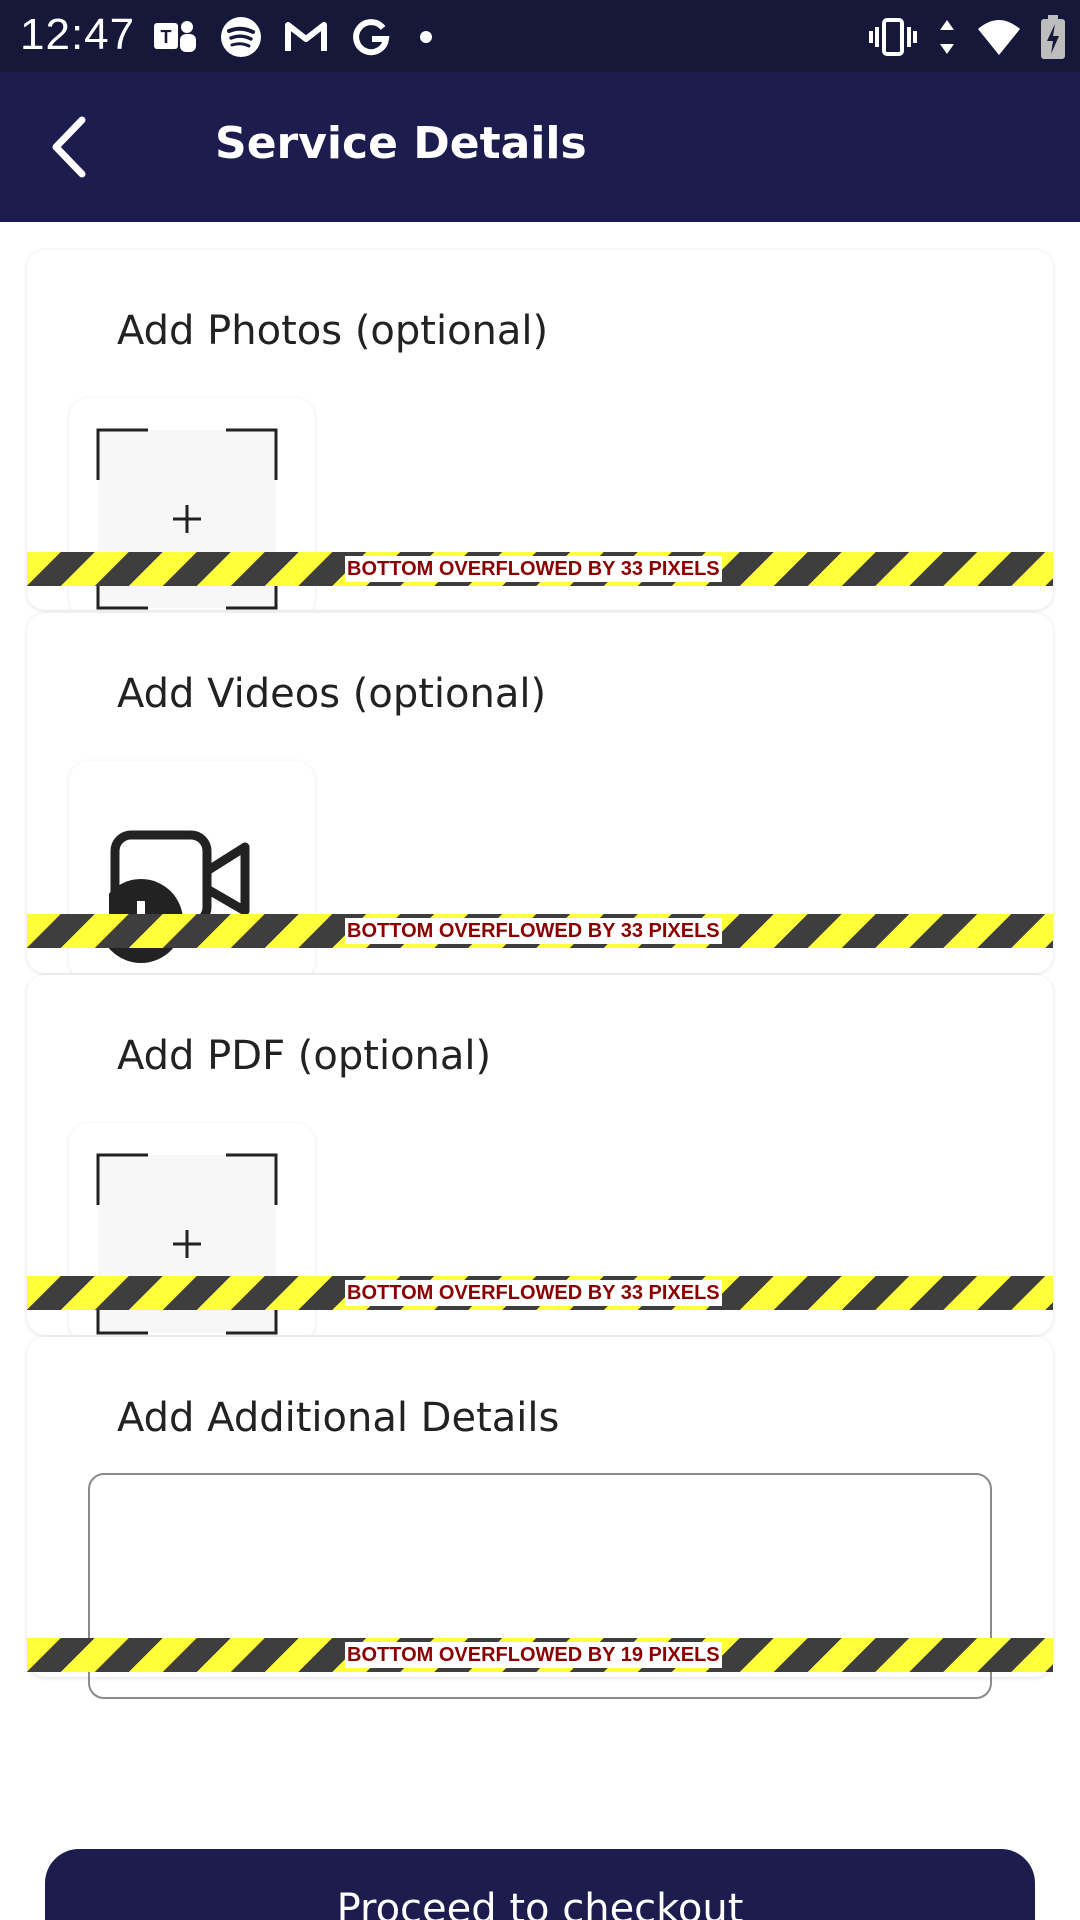 The height and width of the screenshot is (1920, 1080). I want to click on arrow-back-icon, so click(69, 147).